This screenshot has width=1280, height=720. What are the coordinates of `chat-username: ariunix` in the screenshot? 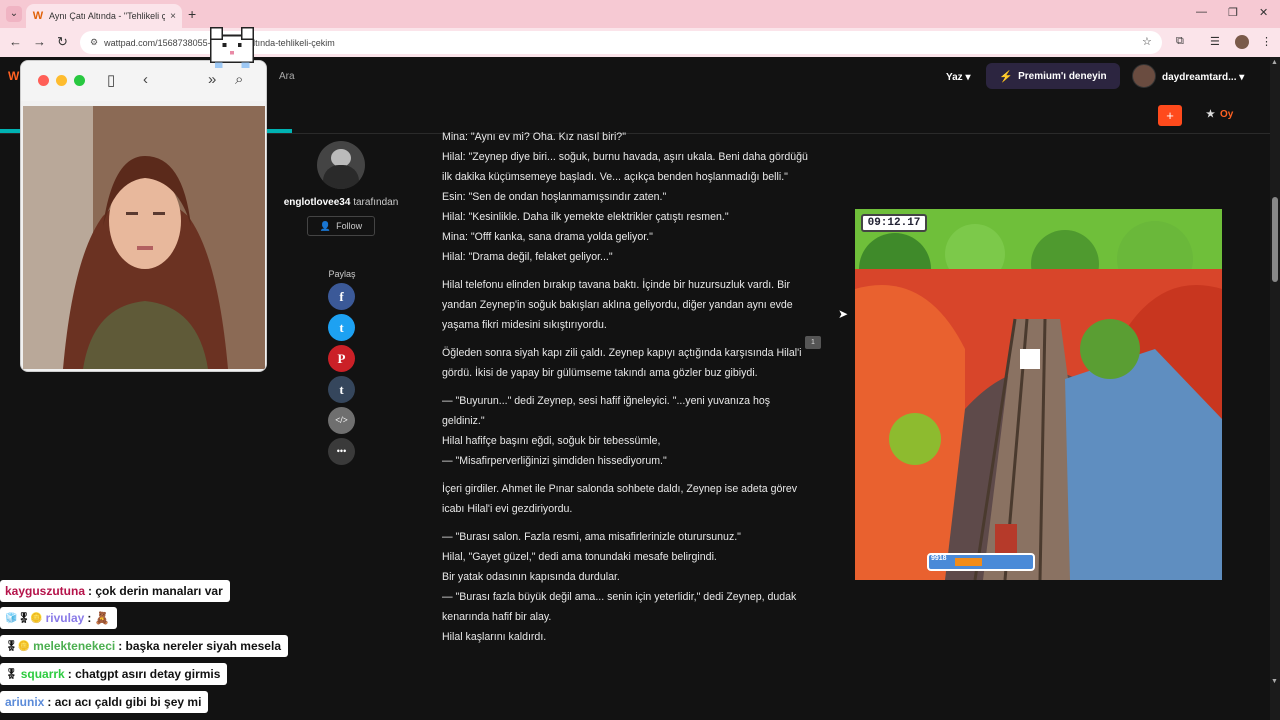 It's located at (25, 702).